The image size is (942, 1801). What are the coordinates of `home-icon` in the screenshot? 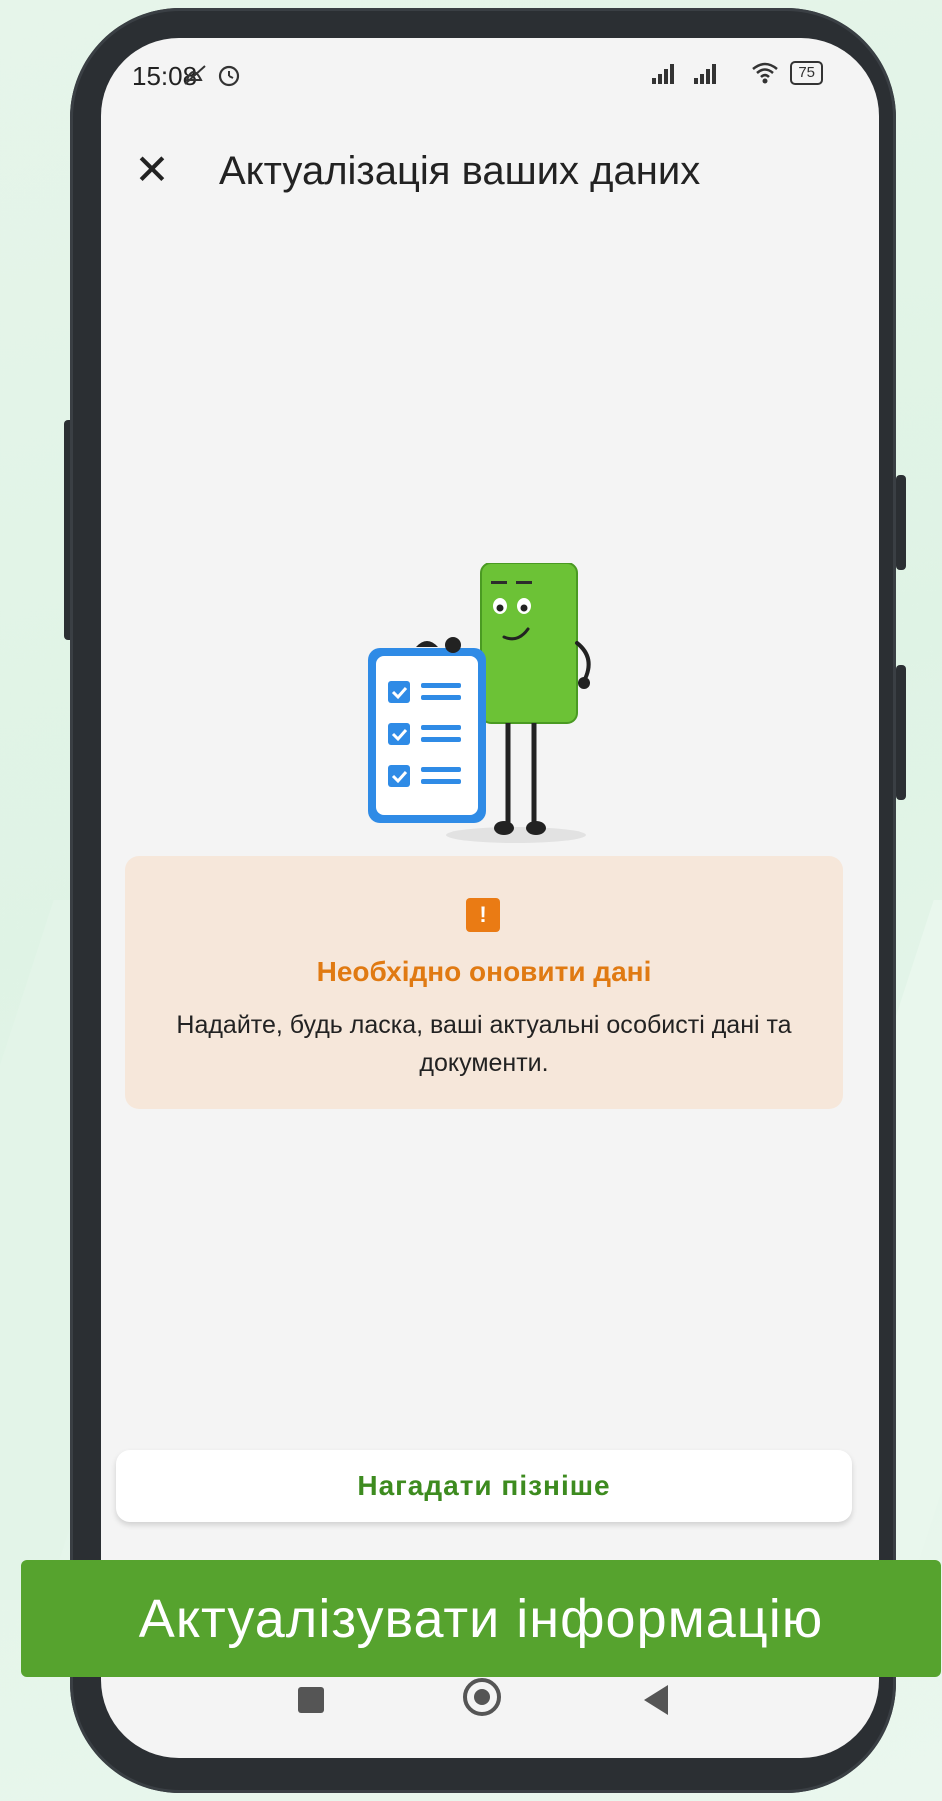 It's located at (482, 1697).